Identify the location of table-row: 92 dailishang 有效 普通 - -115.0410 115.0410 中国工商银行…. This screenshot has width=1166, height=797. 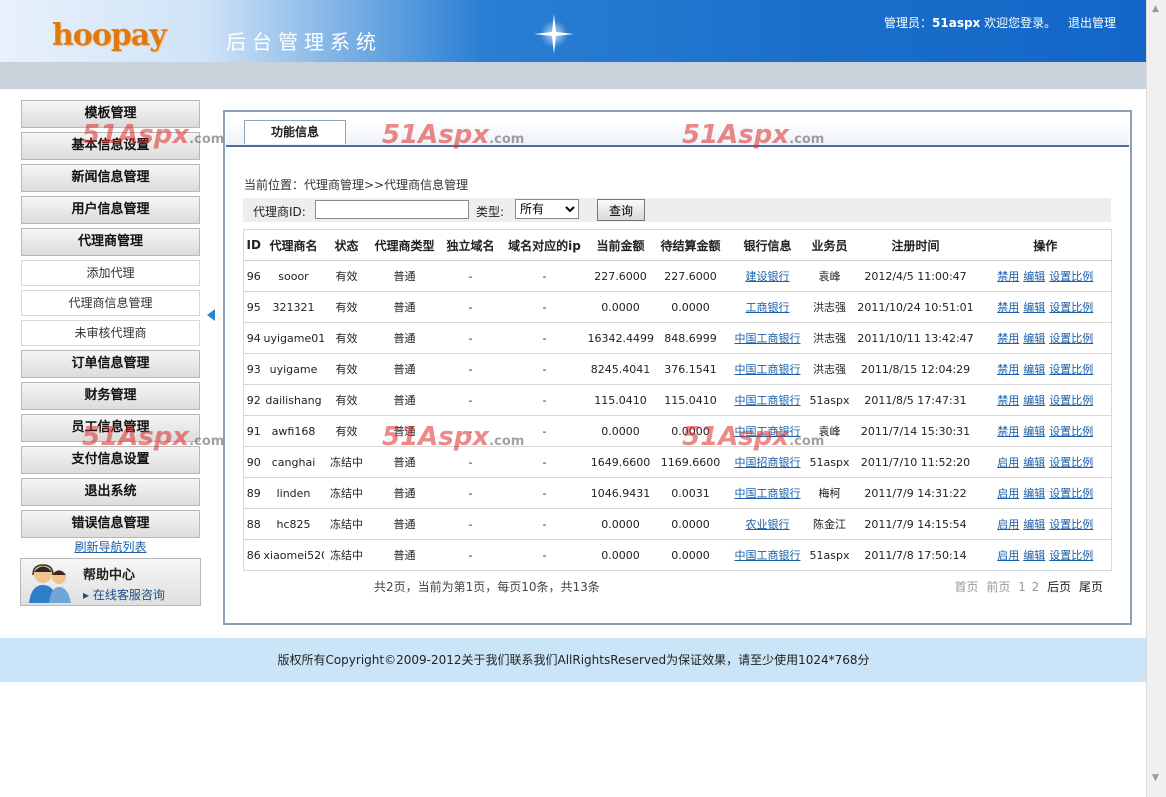
(677, 400).